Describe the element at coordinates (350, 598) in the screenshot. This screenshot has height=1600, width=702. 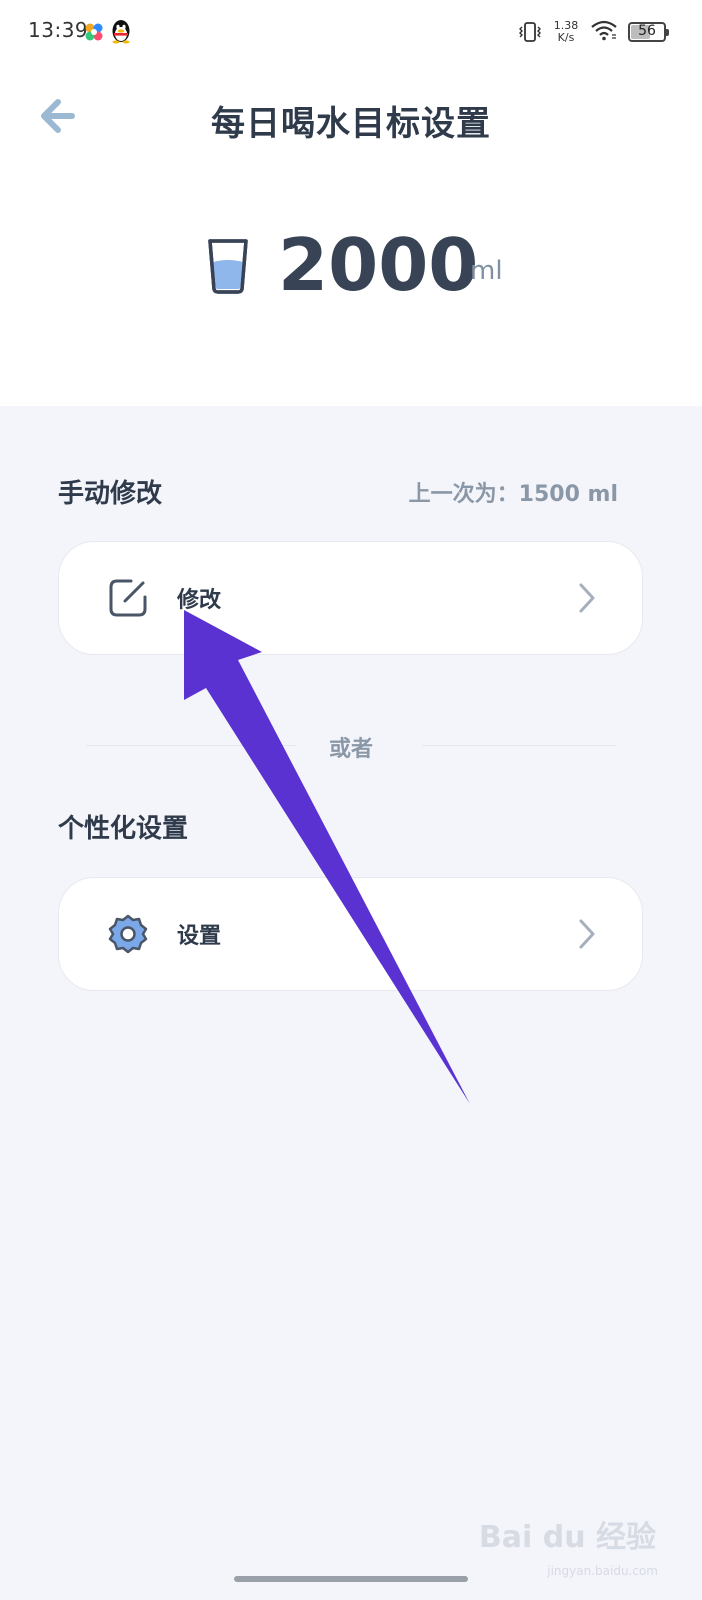
I see `modify-goal-button: 修改` at that location.